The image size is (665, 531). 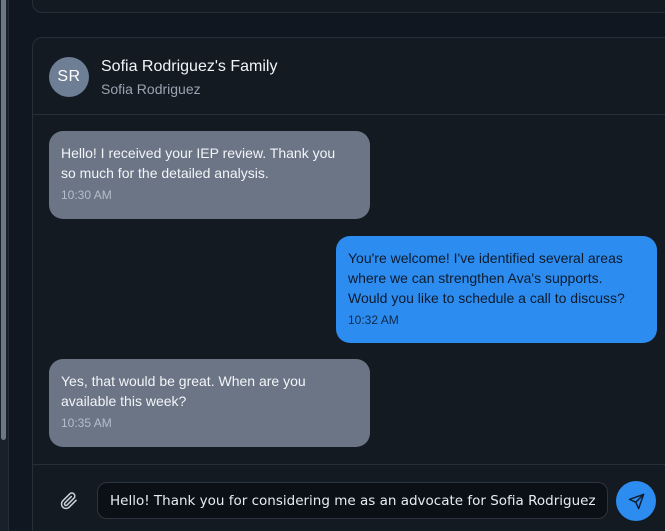 What do you see at coordinates (151, 89) in the screenshot?
I see `conversation-subtitle: Sofia Rodriguez` at bounding box center [151, 89].